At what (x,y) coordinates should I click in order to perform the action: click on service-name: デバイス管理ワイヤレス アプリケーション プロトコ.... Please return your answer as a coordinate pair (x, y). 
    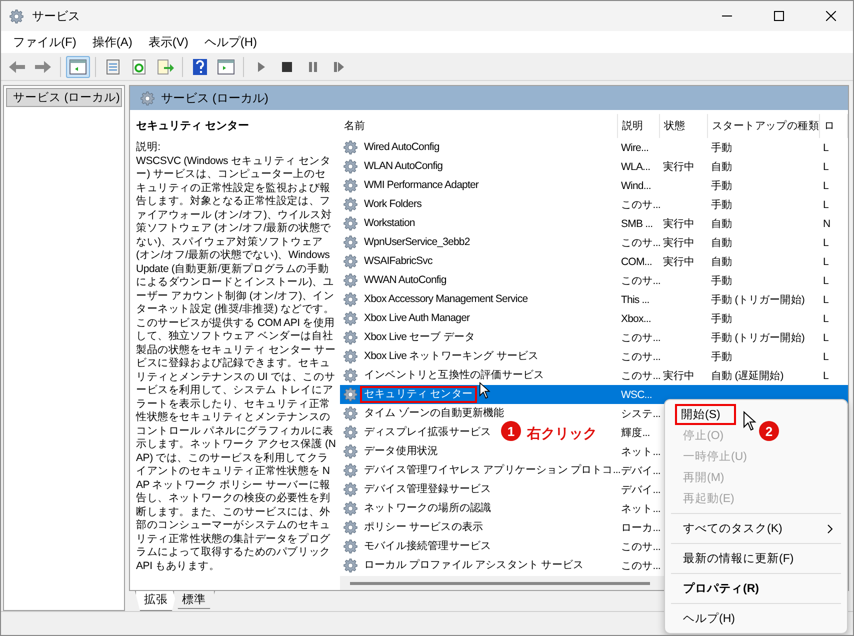
    Looking at the image, I should click on (492, 470).